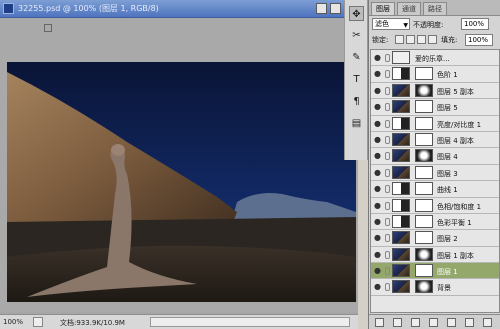 This screenshot has width=500, height=329. Describe the element at coordinates (415, 322) in the screenshot. I see `add-mask-icon` at that location.